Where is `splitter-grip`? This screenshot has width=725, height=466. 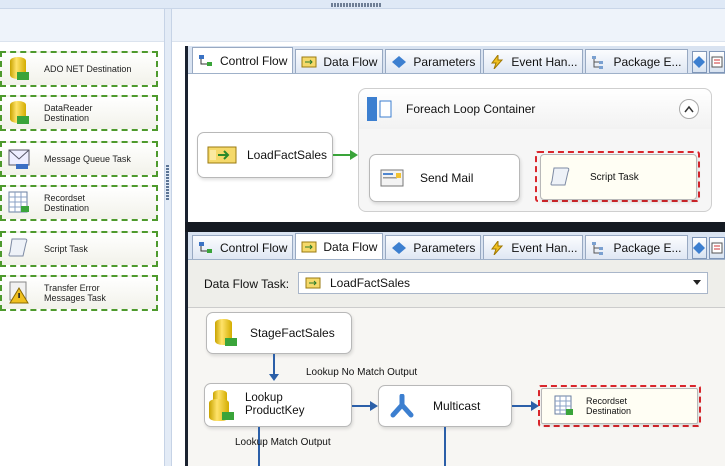 splitter-grip is located at coordinates (167, 182).